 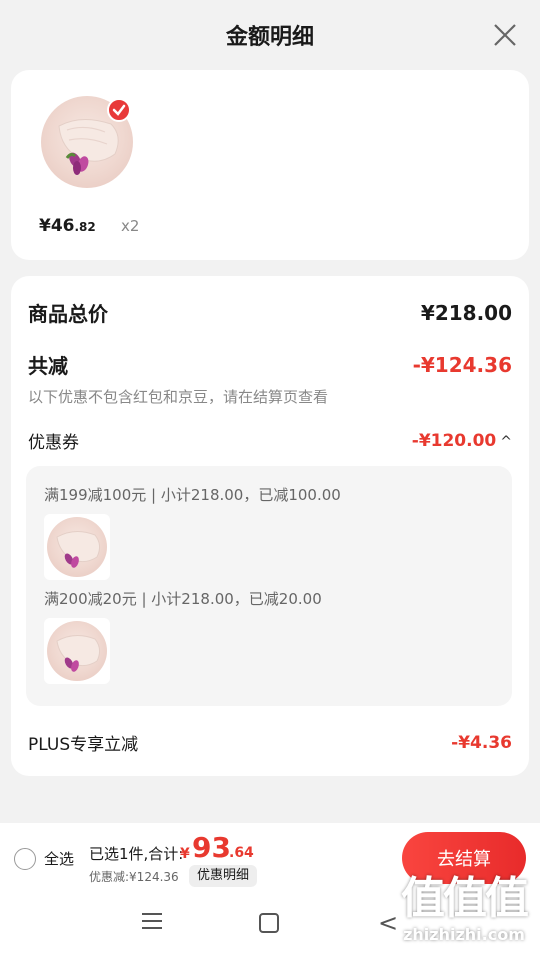 What do you see at coordinates (211, 847) in the screenshot?
I see `total-integer: 93` at bounding box center [211, 847].